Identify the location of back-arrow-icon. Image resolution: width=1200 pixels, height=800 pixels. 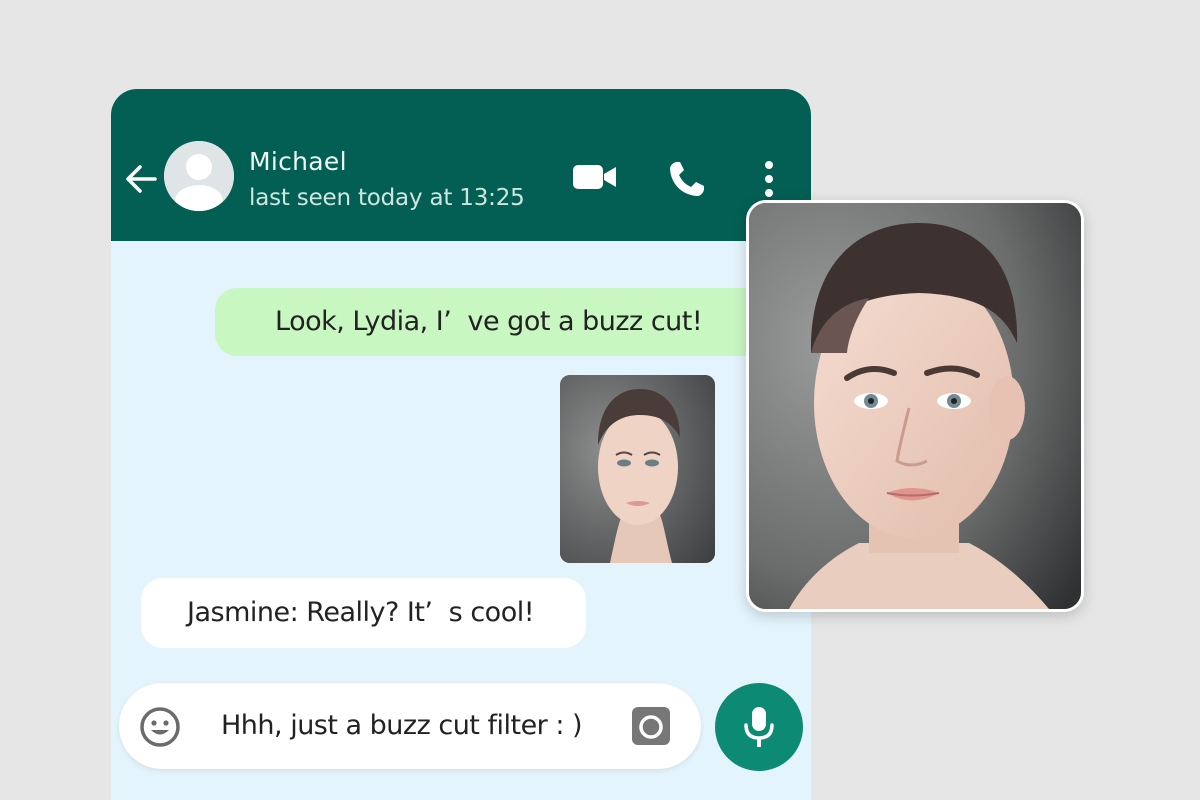
(141, 179).